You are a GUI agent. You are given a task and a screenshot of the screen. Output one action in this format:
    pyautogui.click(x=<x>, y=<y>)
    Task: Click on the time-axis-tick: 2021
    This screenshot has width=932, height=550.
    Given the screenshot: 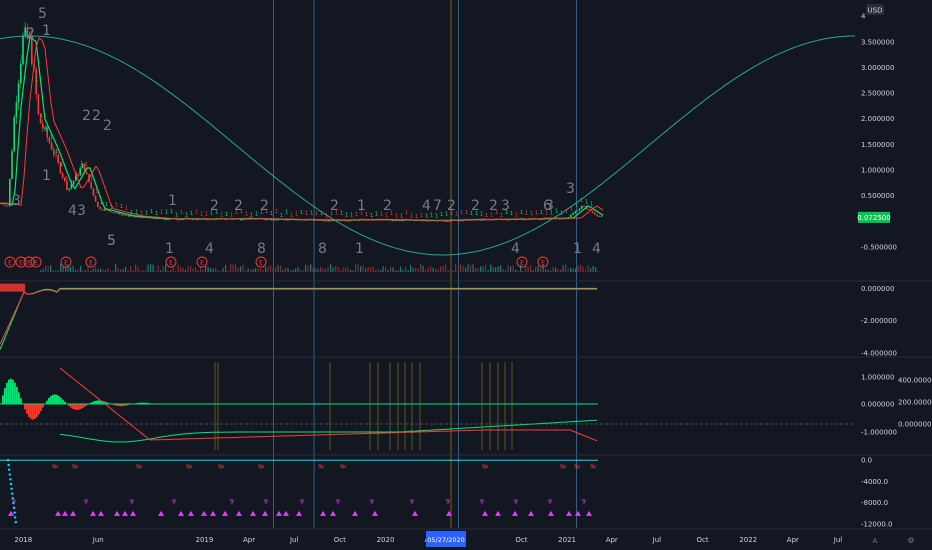 What is the action you would take?
    pyautogui.click(x=567, y=540)
    